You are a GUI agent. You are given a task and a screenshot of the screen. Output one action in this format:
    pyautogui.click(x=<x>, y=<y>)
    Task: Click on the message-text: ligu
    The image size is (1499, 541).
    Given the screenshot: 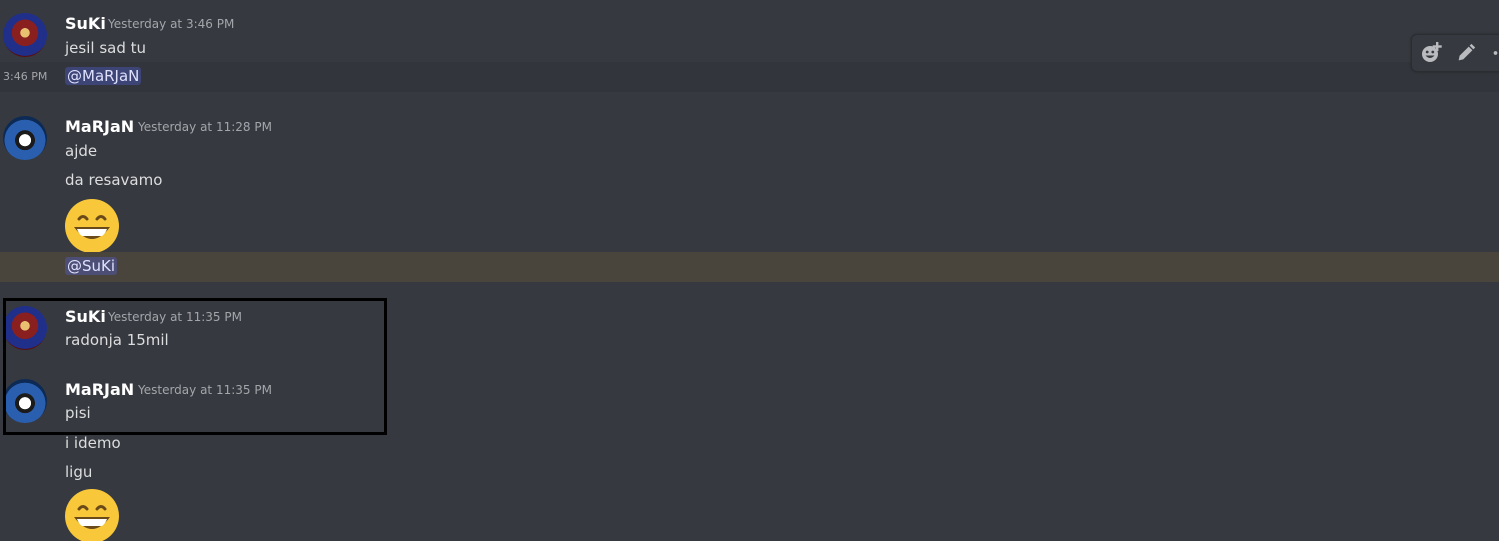 What is the action you would take?
    pyautogui.click(x=79, y=472)
    